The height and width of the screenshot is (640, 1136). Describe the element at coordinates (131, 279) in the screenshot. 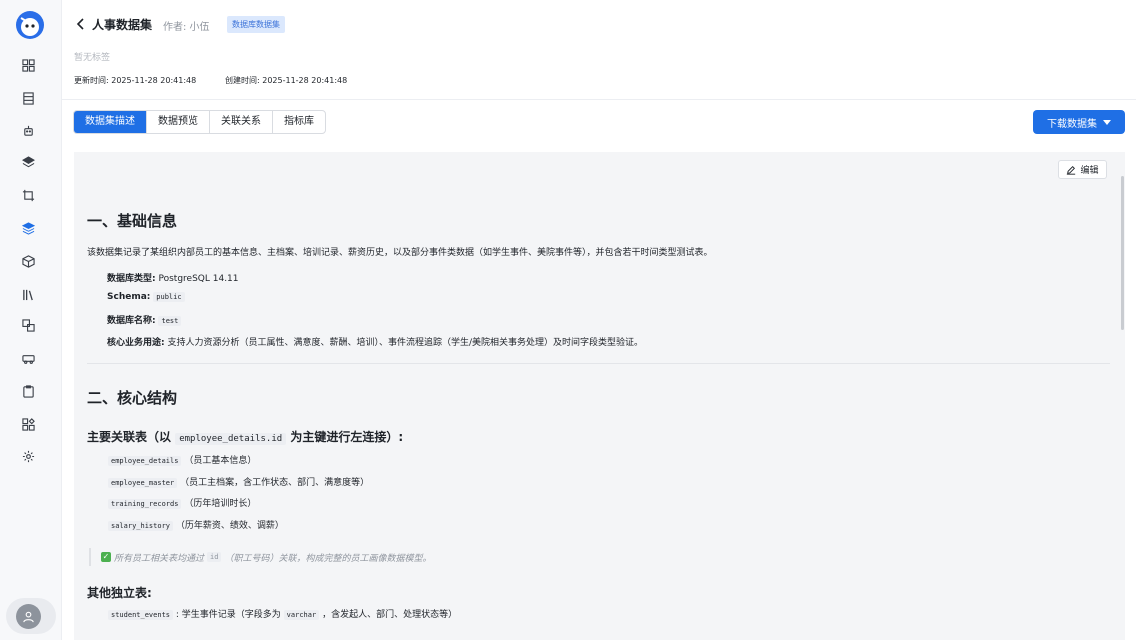

I see `db-type-label: 数据库类型:` at that location.